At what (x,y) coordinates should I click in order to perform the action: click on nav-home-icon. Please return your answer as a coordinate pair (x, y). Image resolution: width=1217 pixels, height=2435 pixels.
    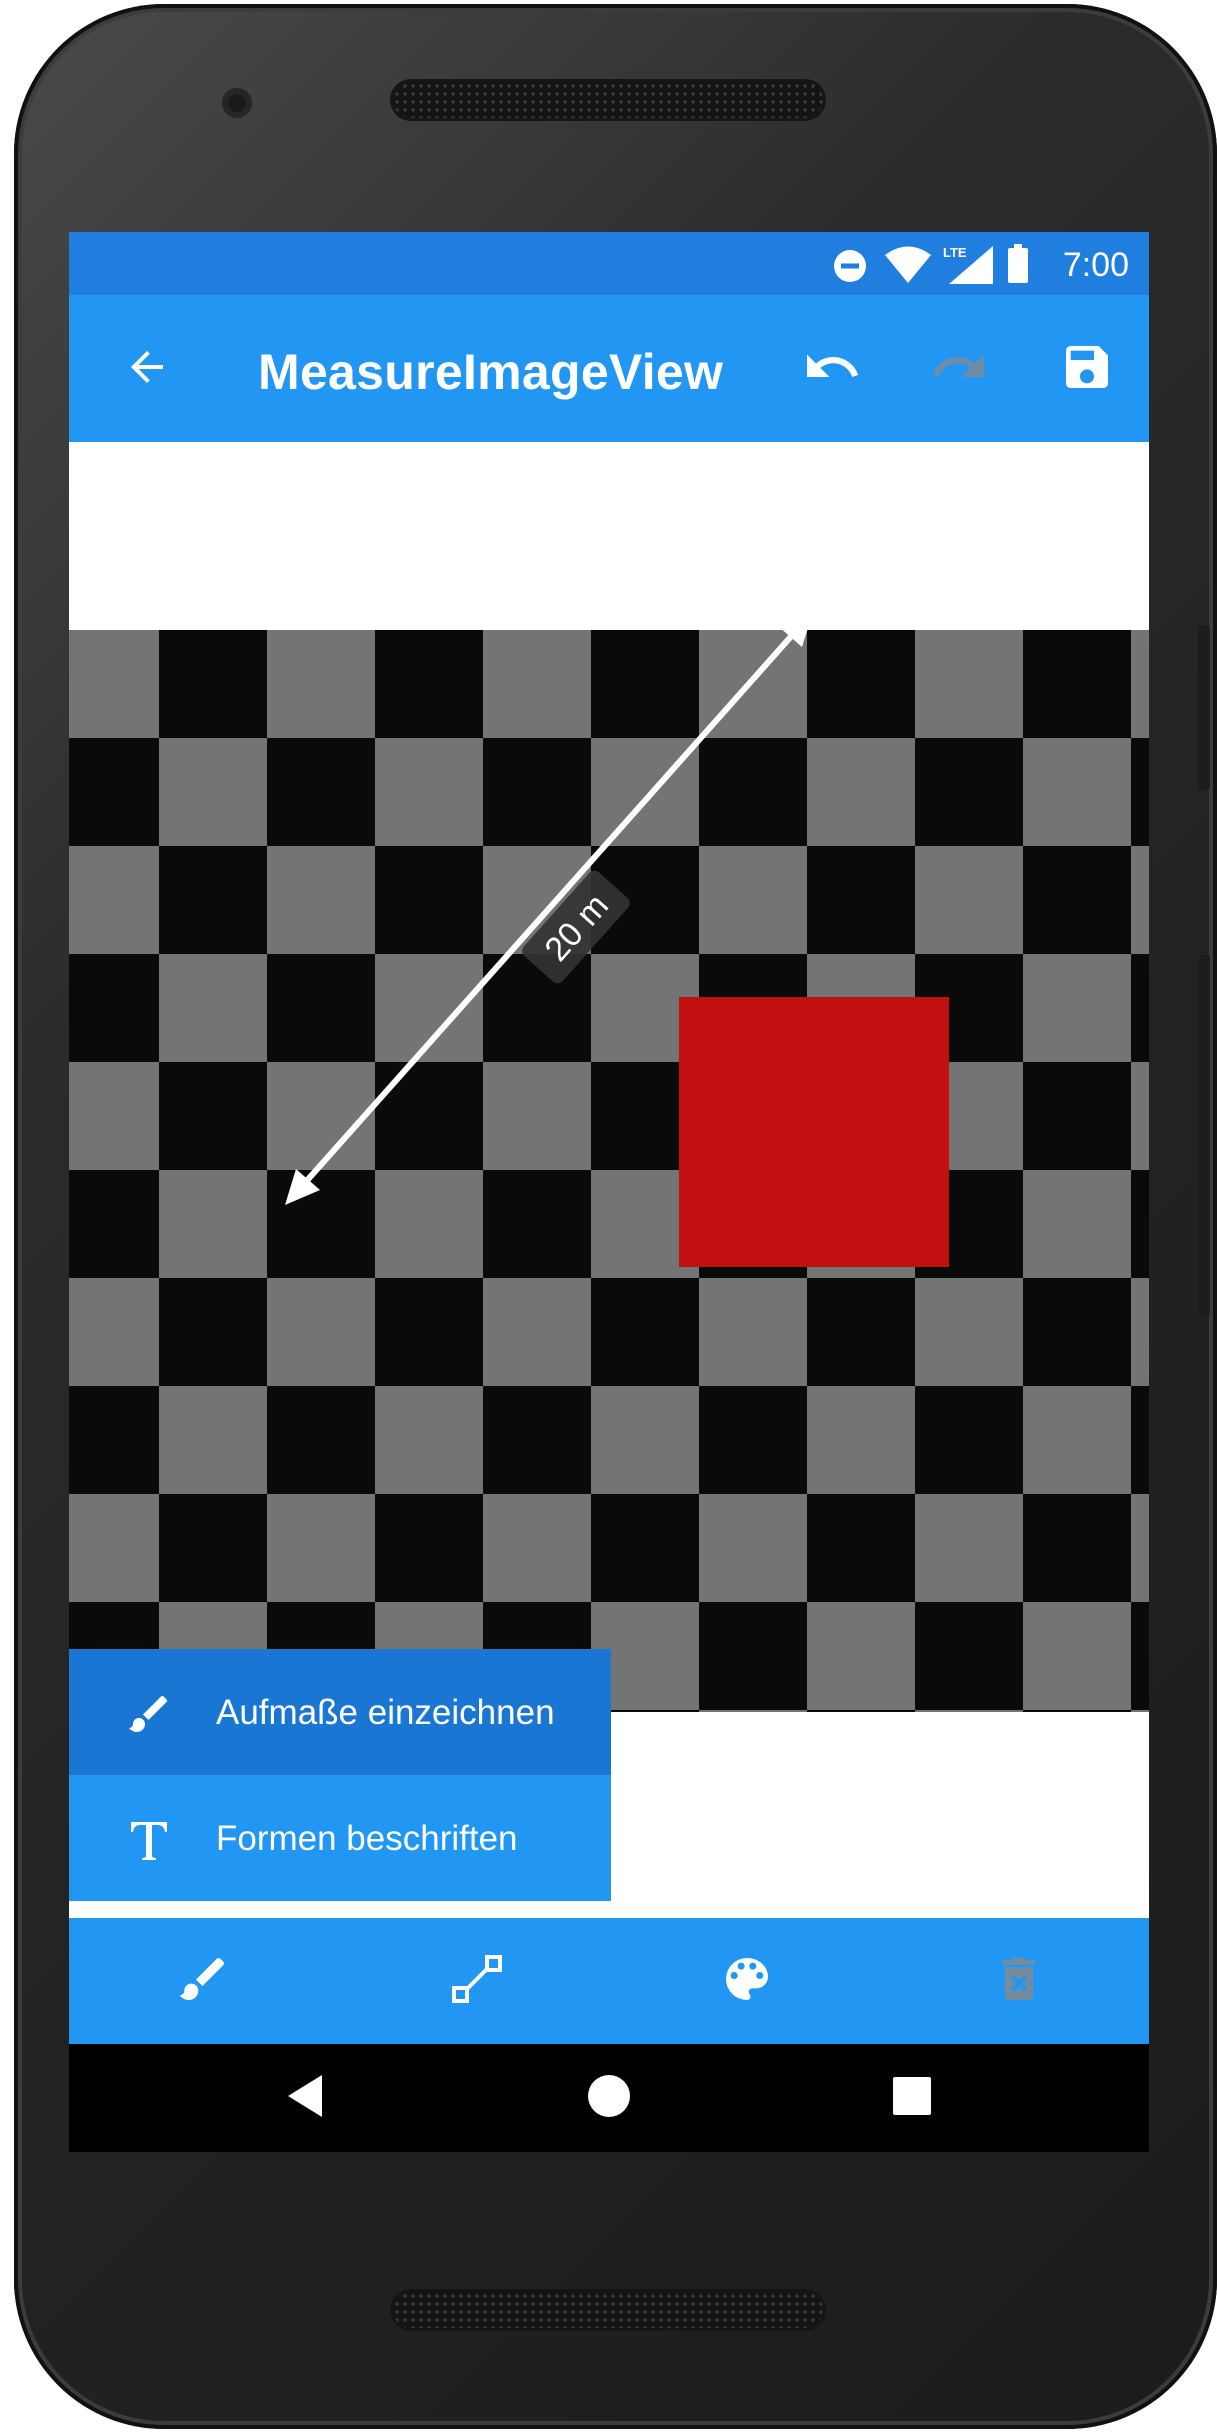
    Looking at the image, I should click on (609, 2098).